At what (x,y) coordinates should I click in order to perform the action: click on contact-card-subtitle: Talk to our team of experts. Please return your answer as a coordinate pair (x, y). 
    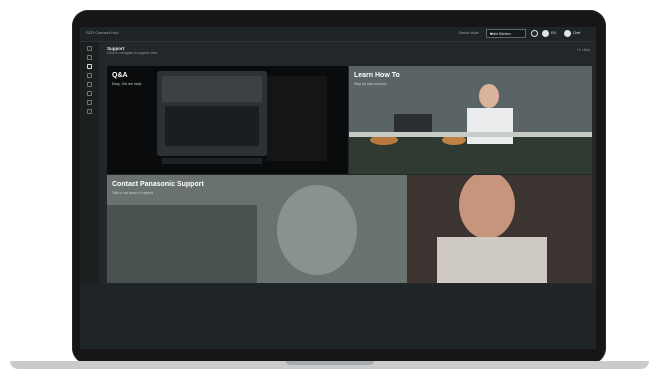
    Looking at the image, I should click on (133, 193).